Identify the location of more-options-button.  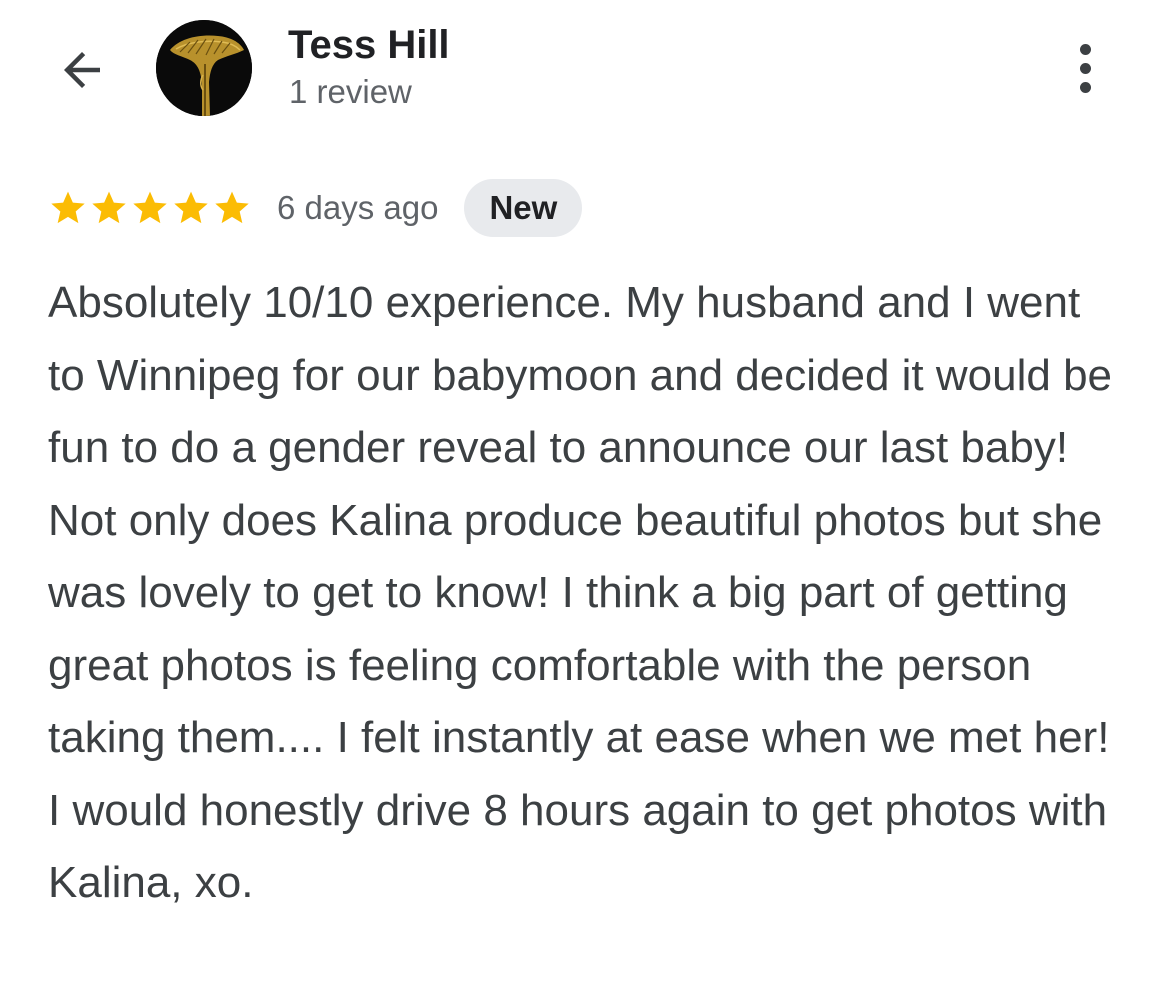
(1085, 68).